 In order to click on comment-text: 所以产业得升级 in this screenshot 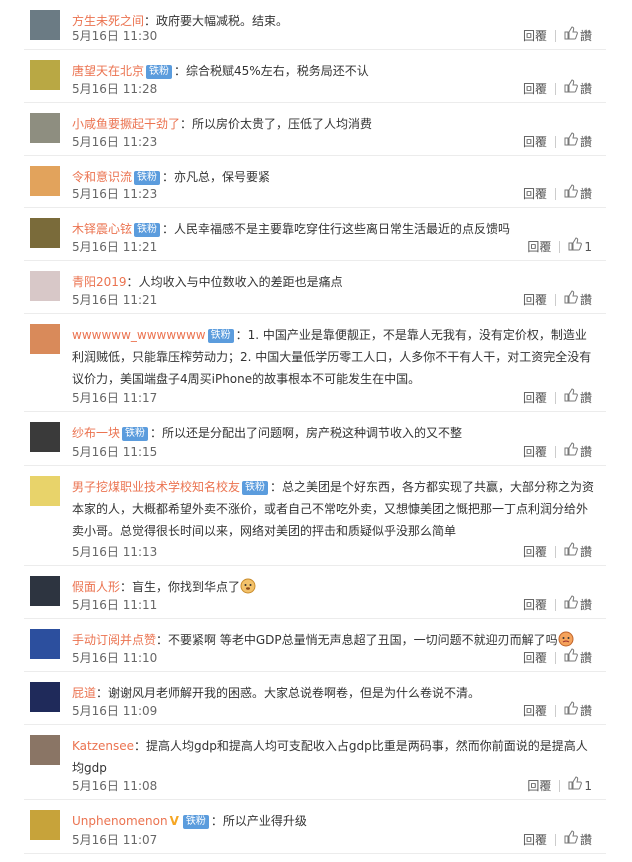, I will do `click(264, 821)`.